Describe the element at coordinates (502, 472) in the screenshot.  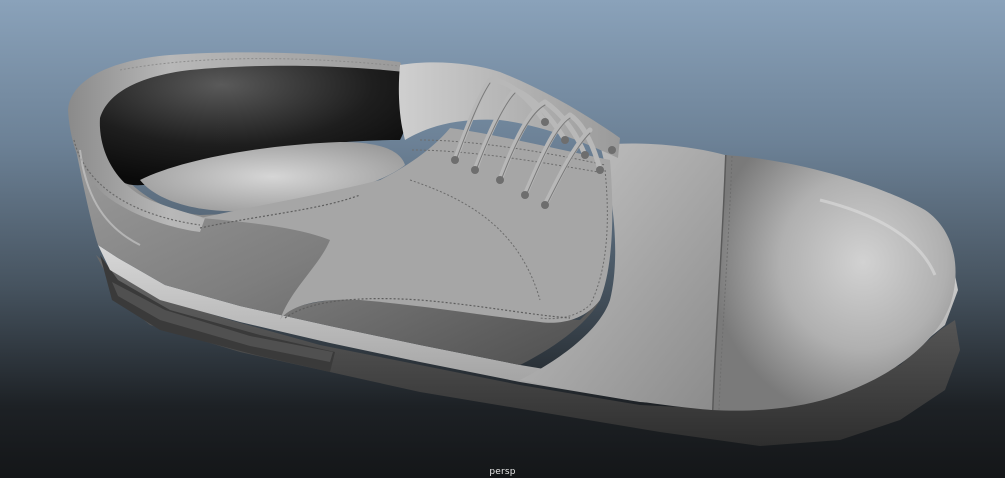
I see `camera-label: persp` at that location.